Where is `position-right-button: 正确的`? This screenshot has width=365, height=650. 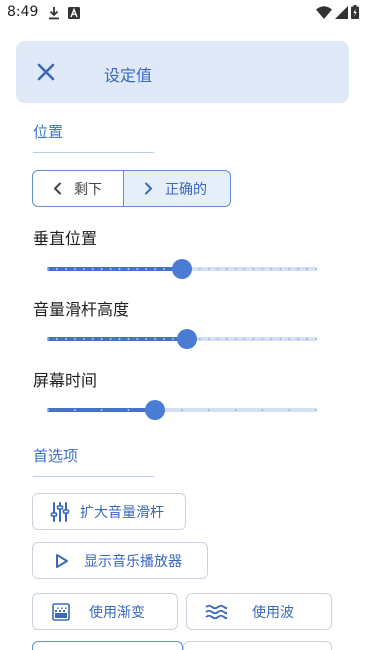
position-right-button: 正确的 is located at coordinates (177, 188).